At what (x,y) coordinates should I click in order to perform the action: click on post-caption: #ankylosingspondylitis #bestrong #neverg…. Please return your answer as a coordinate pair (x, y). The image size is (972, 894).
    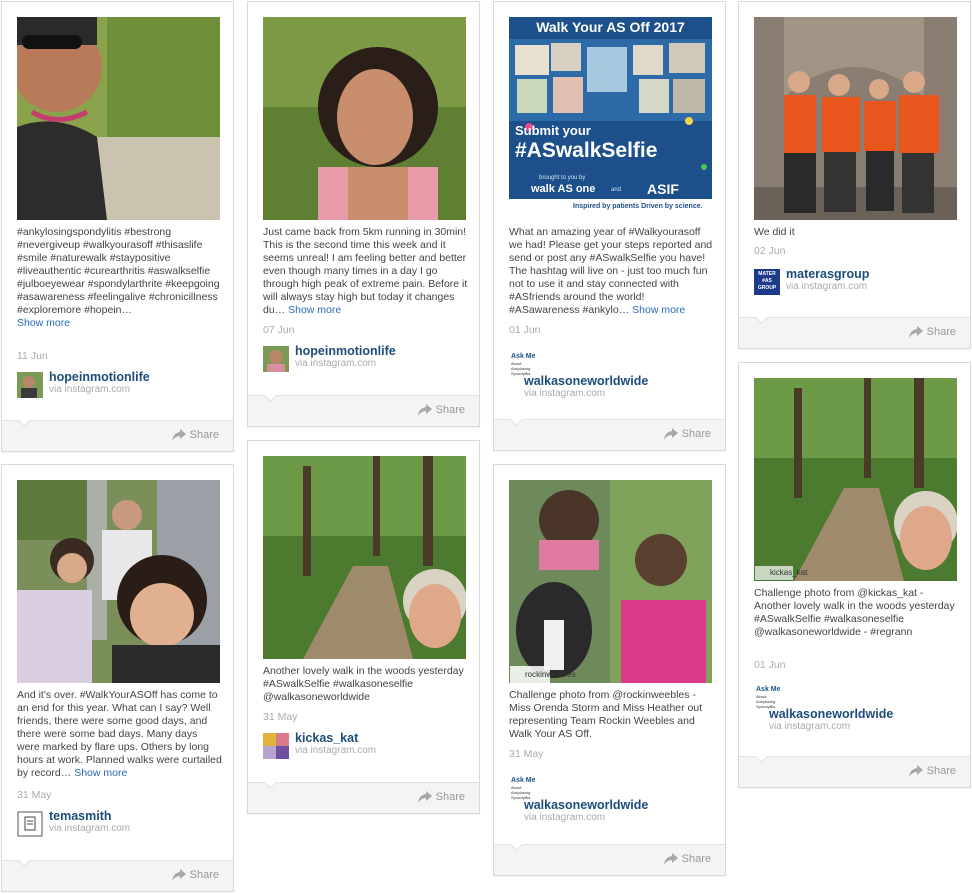
    Looking at the image, I should click on (118, 277).